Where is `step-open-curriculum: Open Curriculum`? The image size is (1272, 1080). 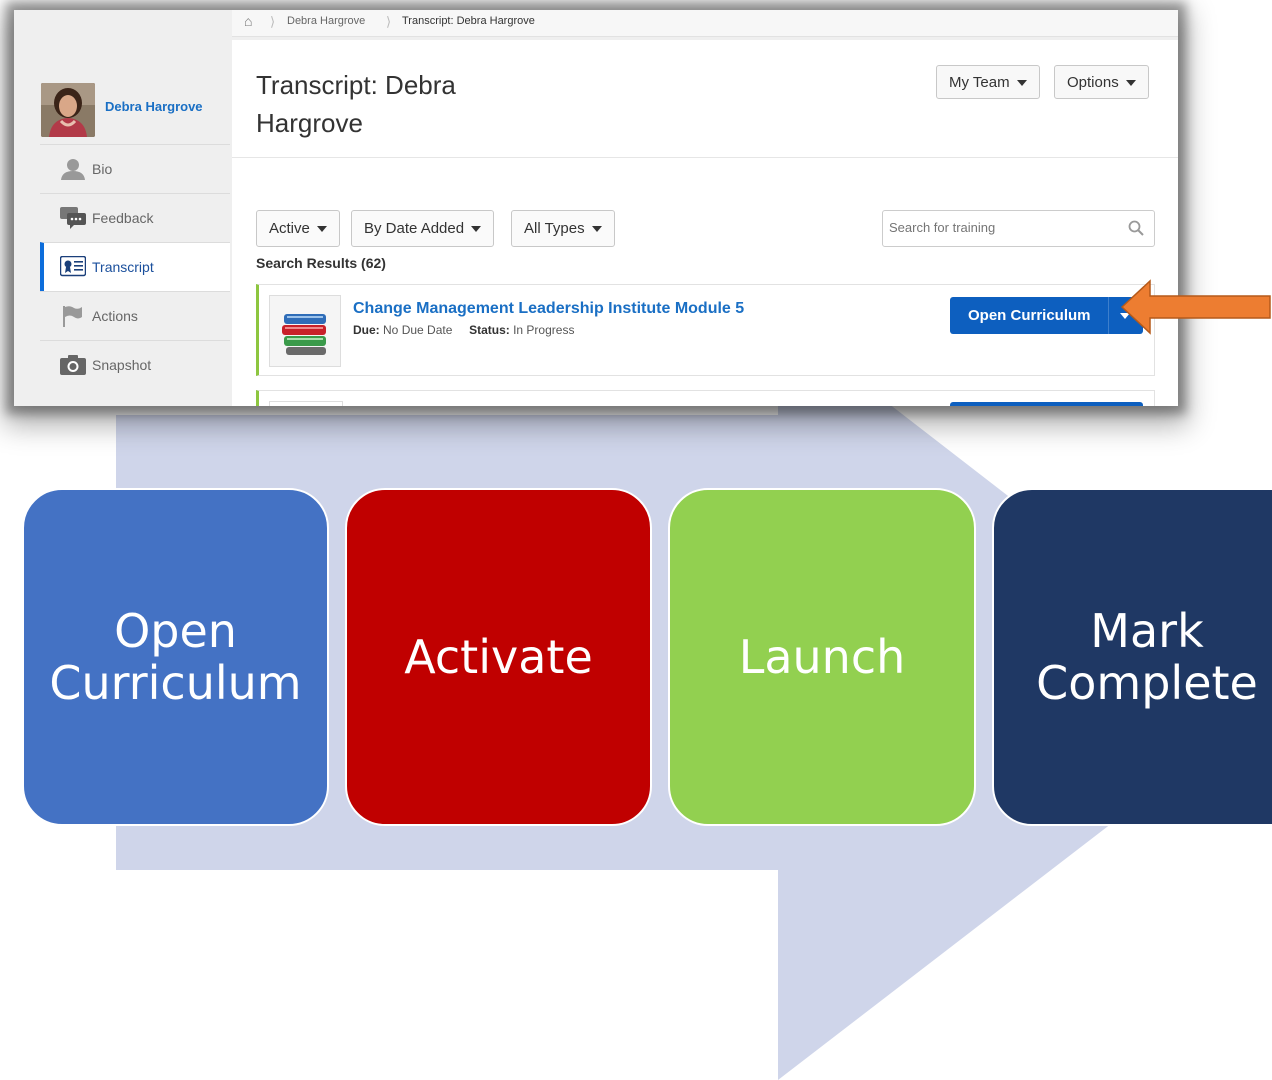 step-open-curriculum: Open Curriculum is located at coordinates (175, 657).